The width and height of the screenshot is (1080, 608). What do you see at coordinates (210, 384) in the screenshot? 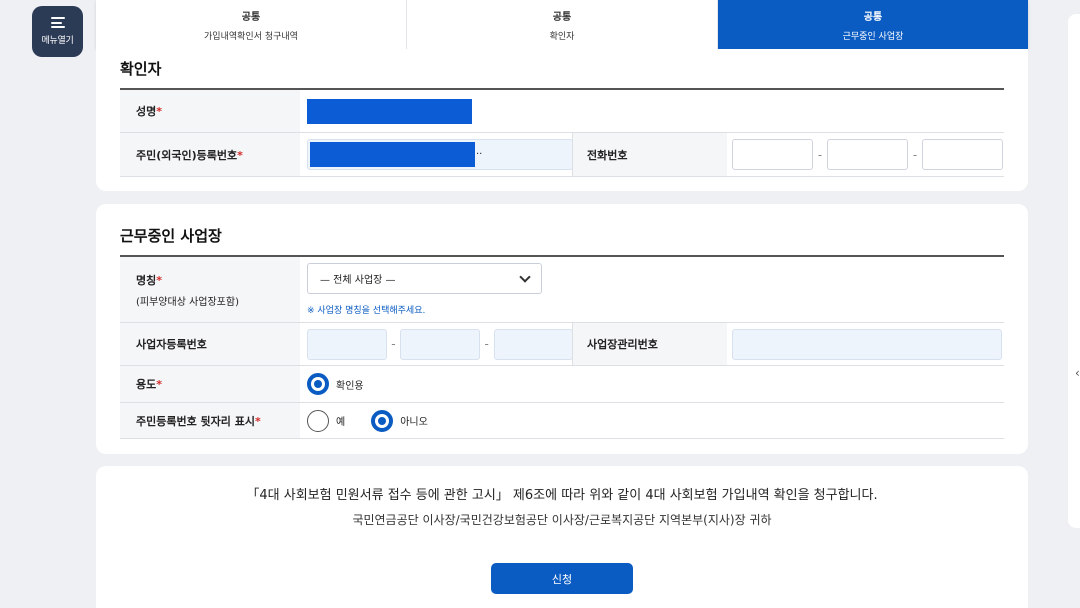
I see `purpose-label: 용도*` at bounding box center [210, 384].